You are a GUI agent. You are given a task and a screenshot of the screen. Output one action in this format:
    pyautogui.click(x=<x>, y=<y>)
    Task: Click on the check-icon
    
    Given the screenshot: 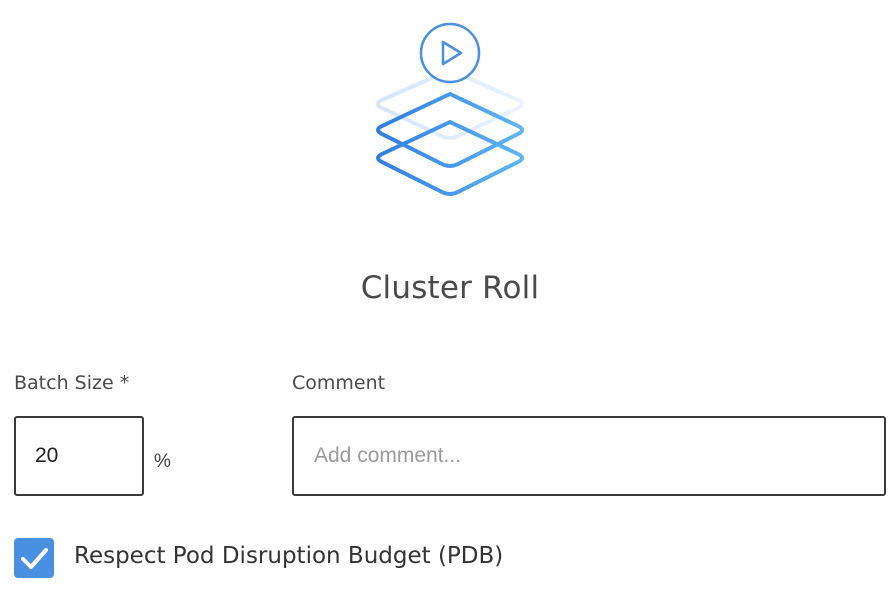 What is the action you would take?
    pyautogui.click(x=34, y=558)
    